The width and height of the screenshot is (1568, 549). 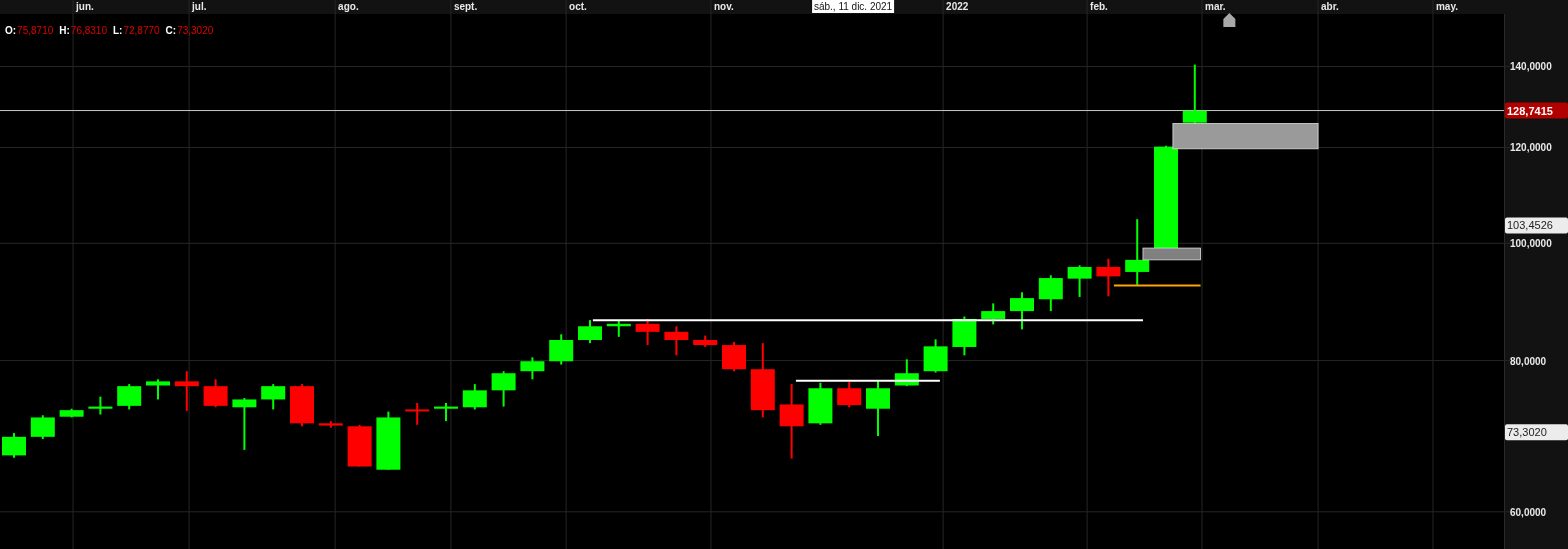 What do you see at coordinates (957, 6) in the screenshot?
I see `time-axis-label: 2022` at bounding box center [957, 6].